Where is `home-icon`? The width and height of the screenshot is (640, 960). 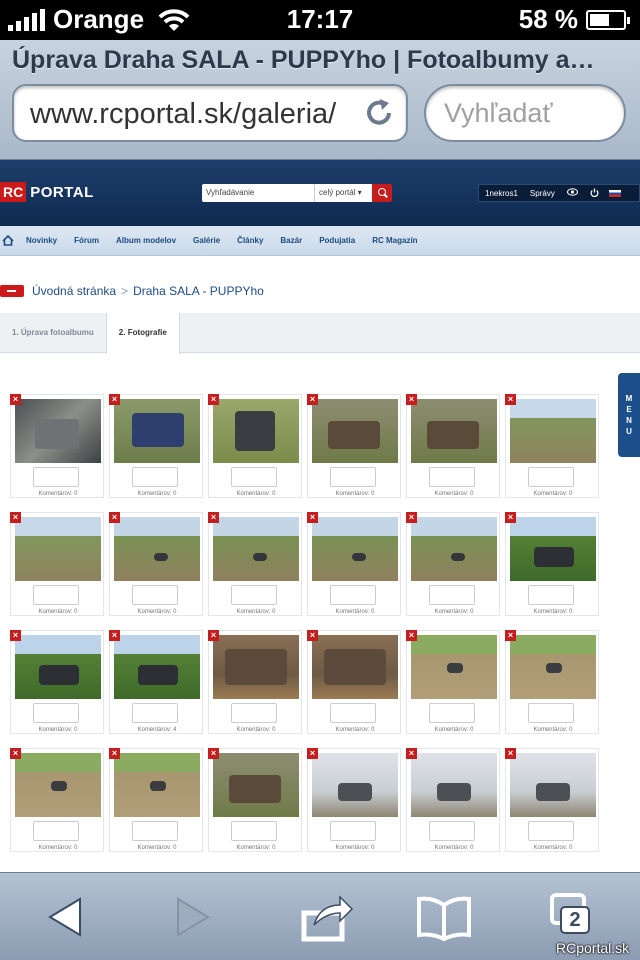
home-icon is located at coordinates (8, 240).